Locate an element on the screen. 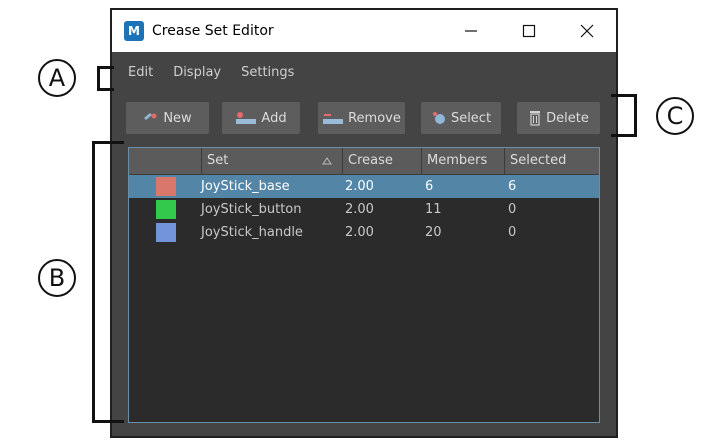 The width and height of the screenshot is (728, 443). add-button-label: Add is located at coordinates (274, 118).